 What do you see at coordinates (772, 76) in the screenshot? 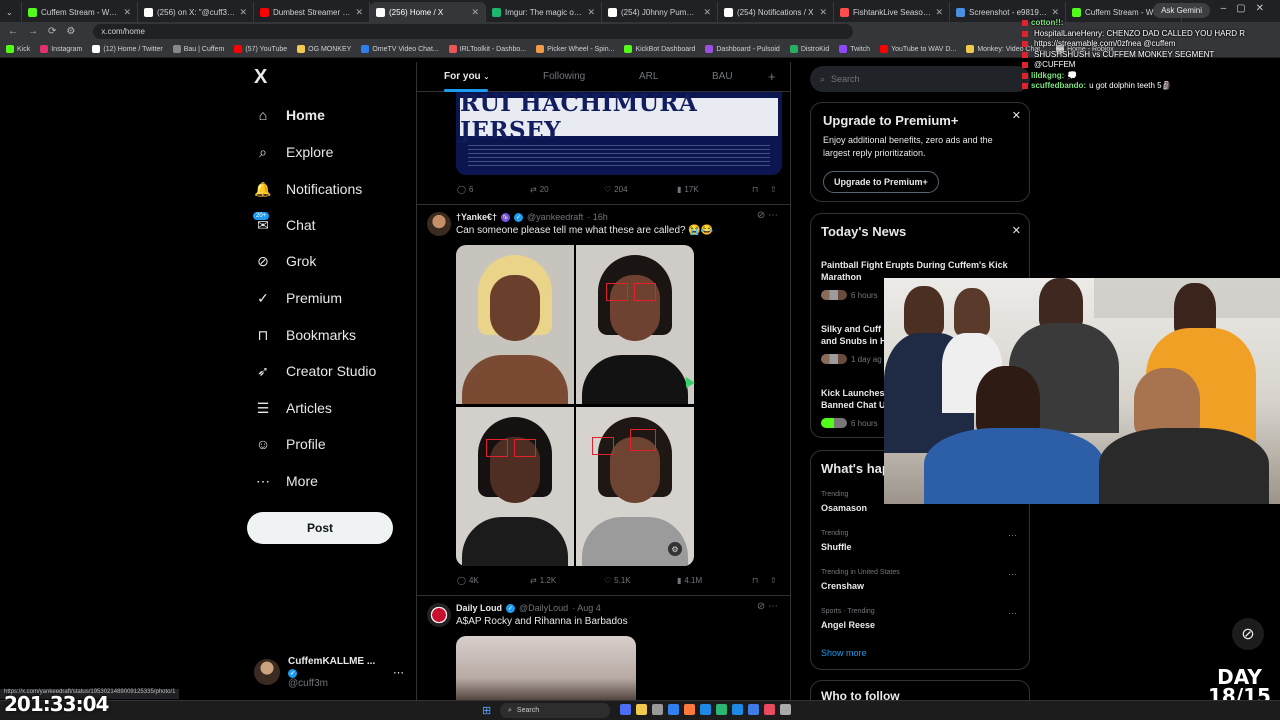
I see `add-tab-icon: +` at bounding box center [772, 76].